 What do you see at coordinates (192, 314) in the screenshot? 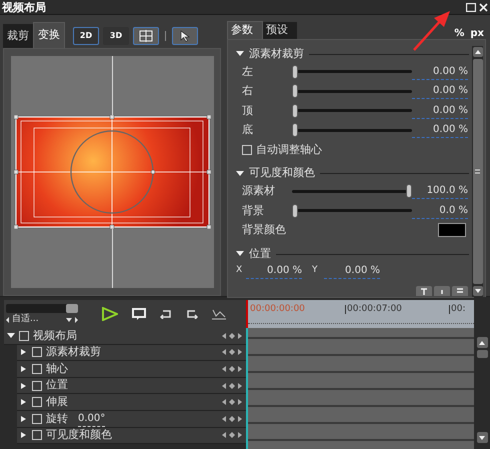
I see `redo-icon` at bounding box center [192, 314].